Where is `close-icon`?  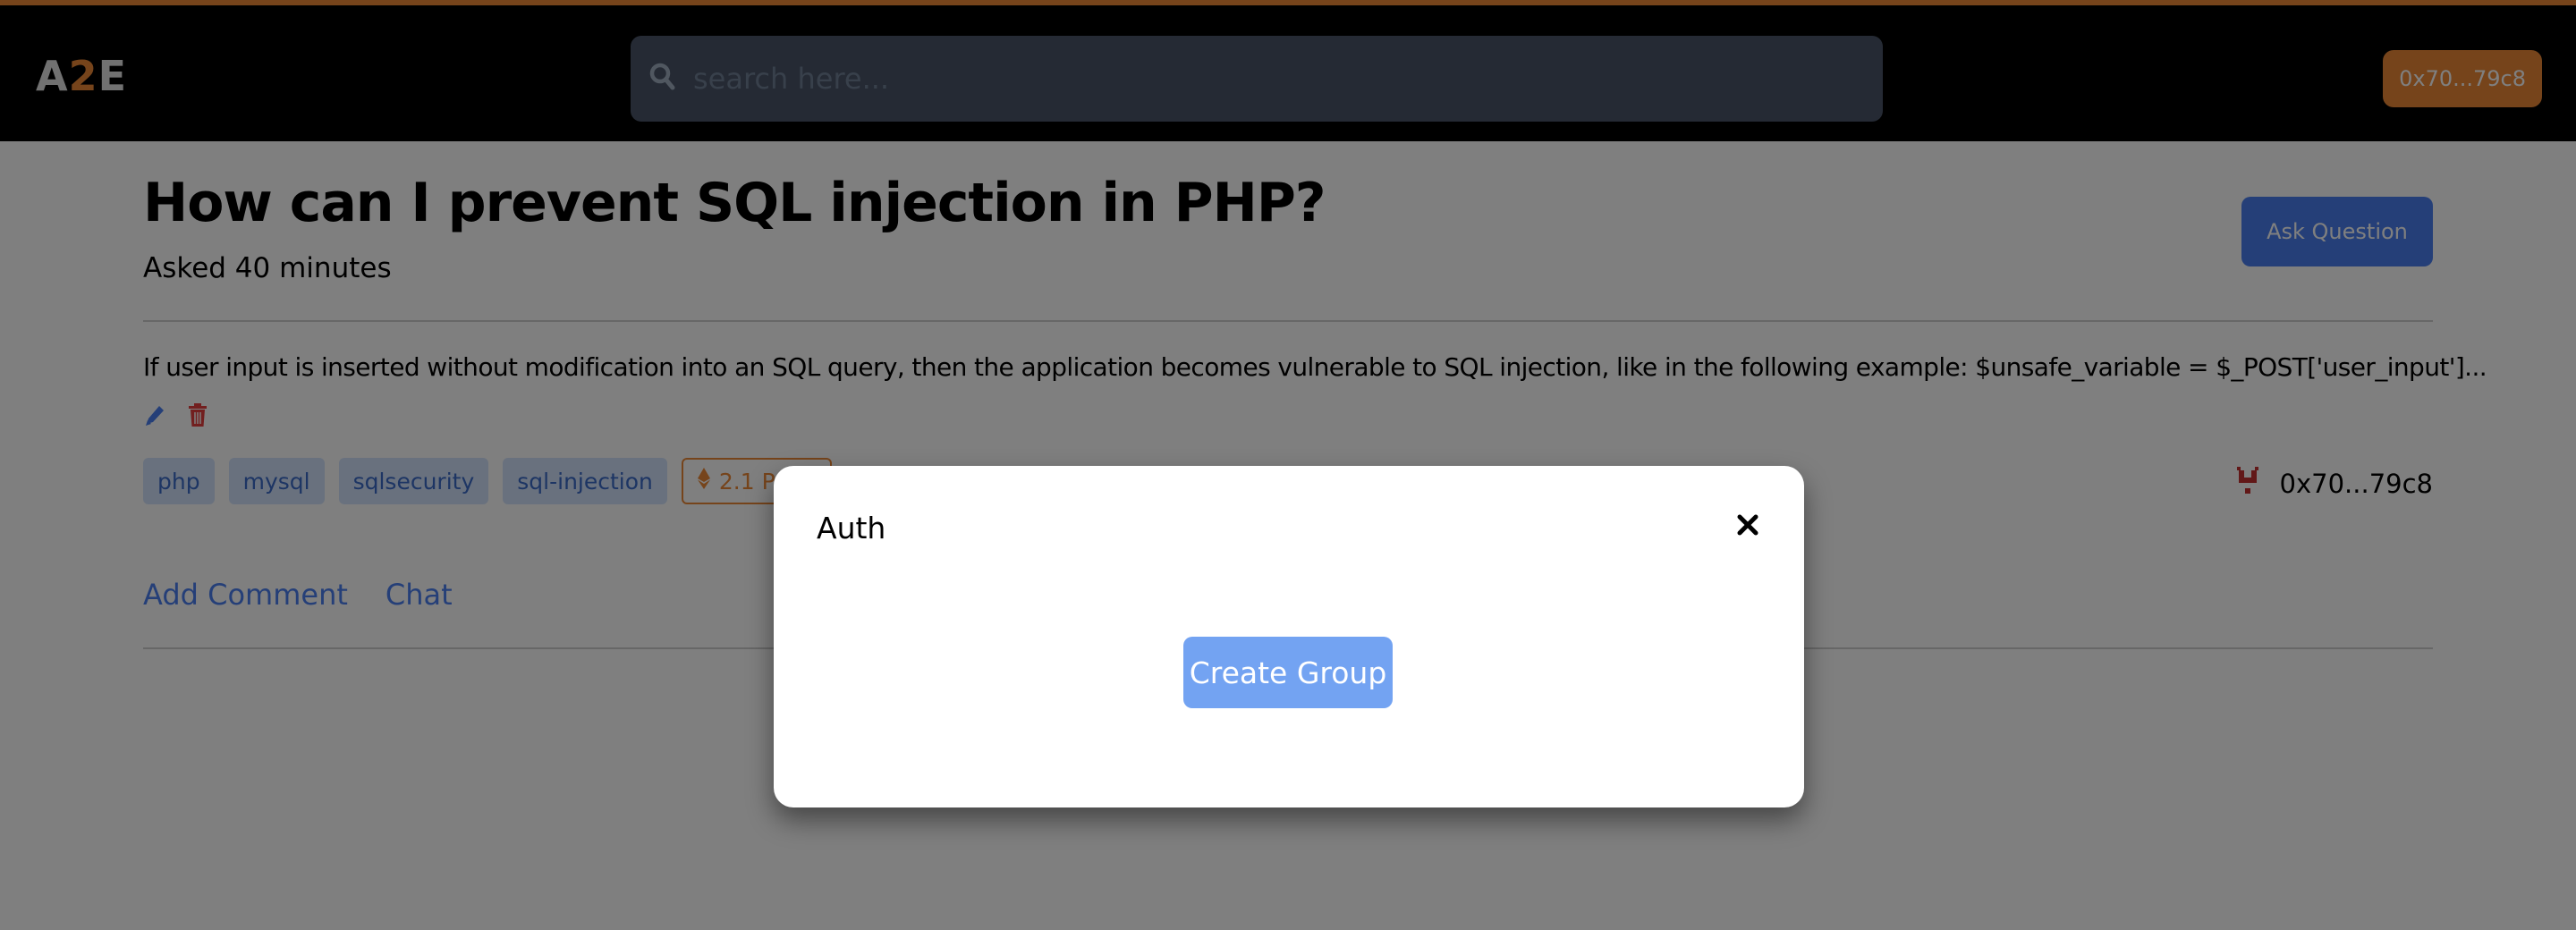 close-icon is located at coordinates (1747, 526).